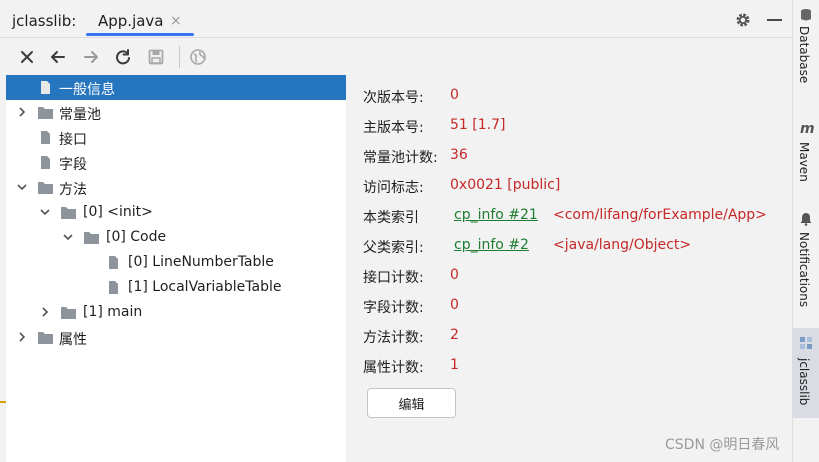 The image size is (819, 462). What do you see at coordinates (176, 87) in the screenshot?
I see `tree-item-general-info: 一般信息` at bounding box center [176, 87].